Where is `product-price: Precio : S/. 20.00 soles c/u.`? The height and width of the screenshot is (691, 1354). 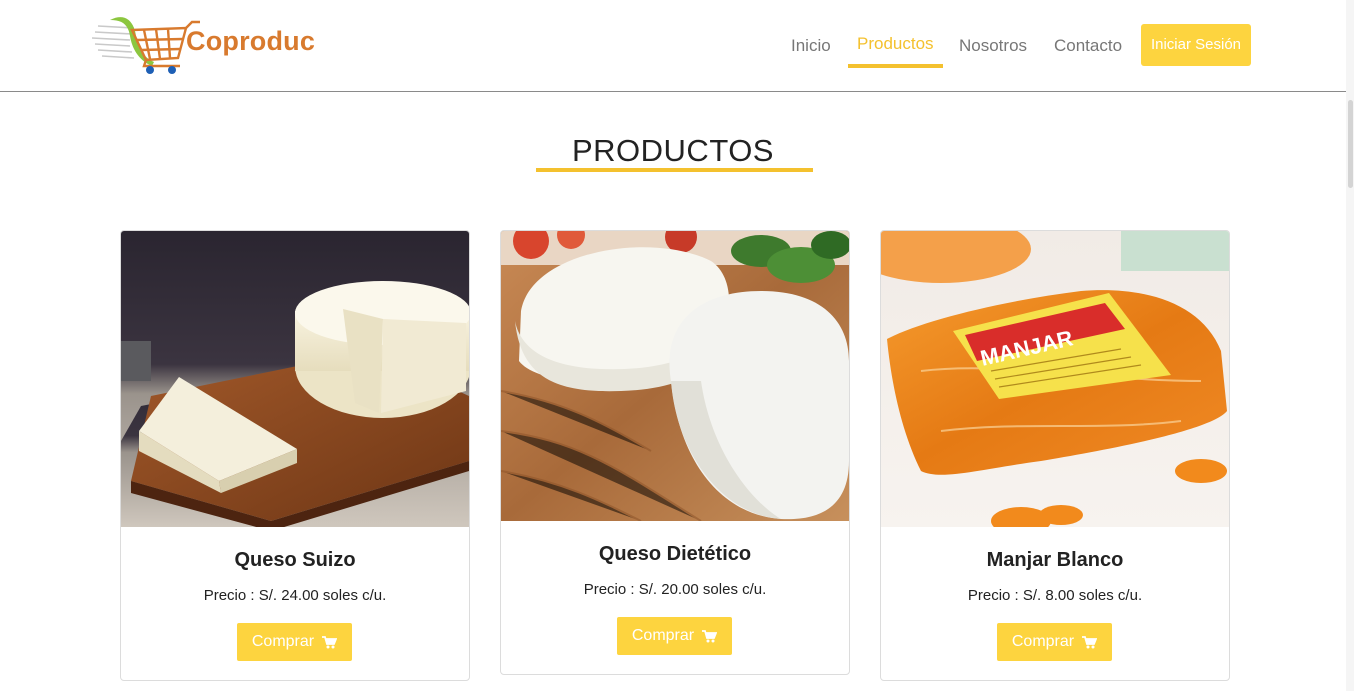 product-price: Precio : S/. 20.00 soles c/u. is located at coordinates (675, 589).